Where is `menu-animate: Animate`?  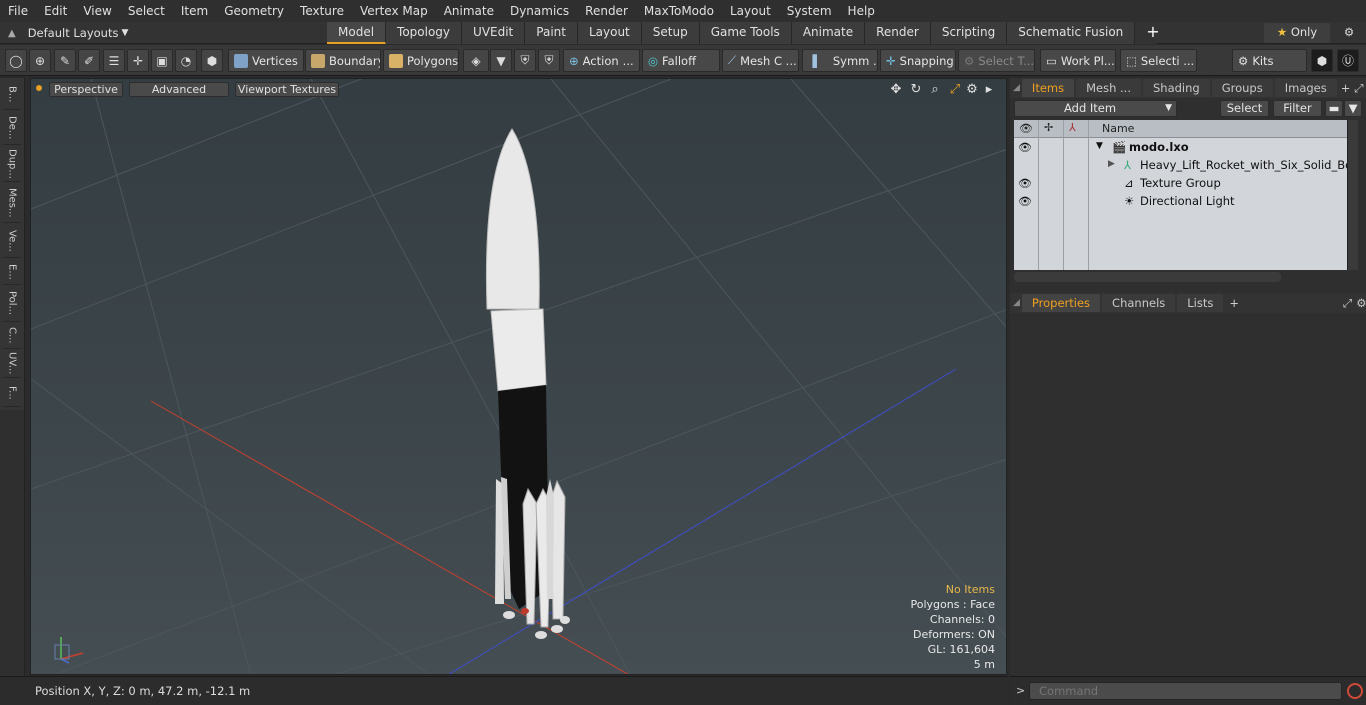
menu-animate: Animate is located at coordinates (469, 11).